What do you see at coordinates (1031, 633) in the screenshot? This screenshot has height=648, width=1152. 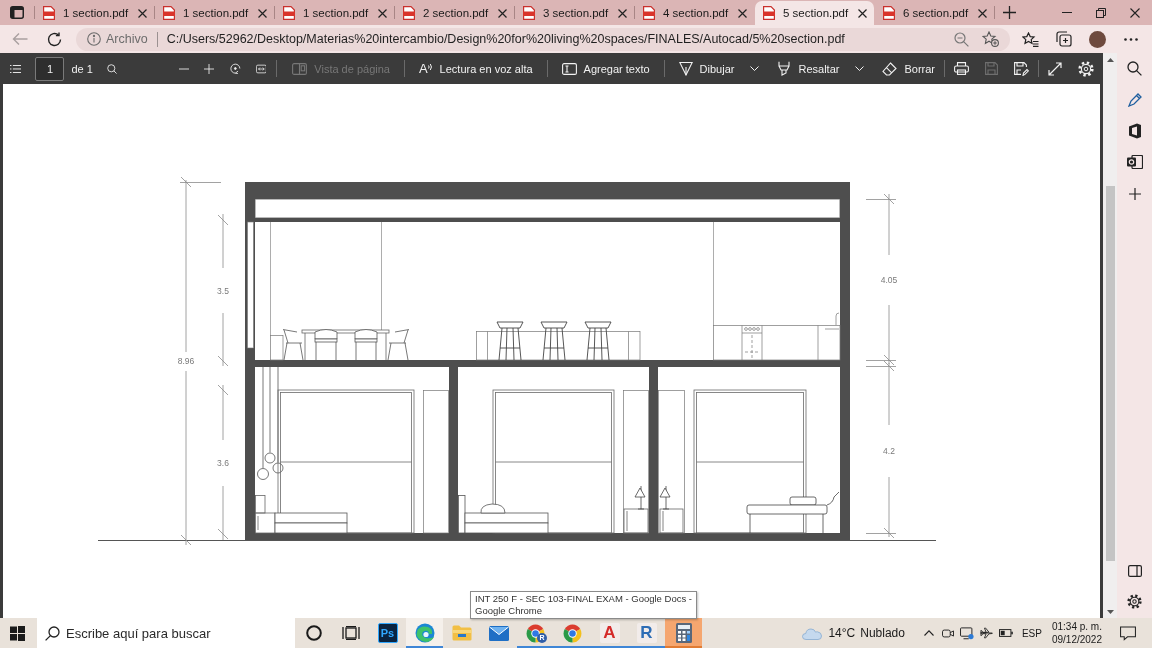 I see `language-indicator: ESP` at bounding box center [1031, 633].